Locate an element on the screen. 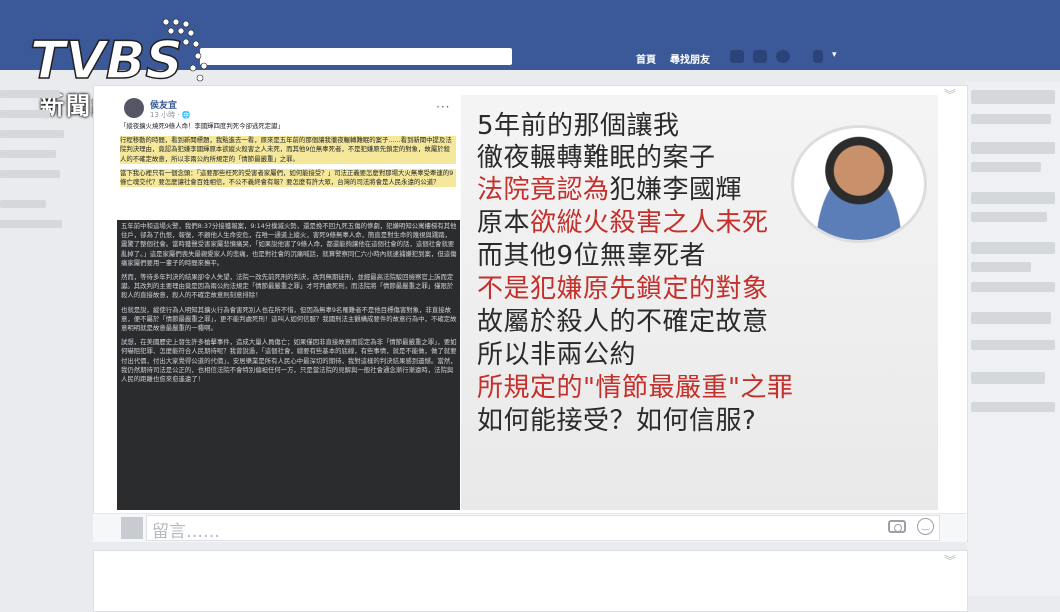  privacy-shortcuts-icon is located at coordinates (818, 56).